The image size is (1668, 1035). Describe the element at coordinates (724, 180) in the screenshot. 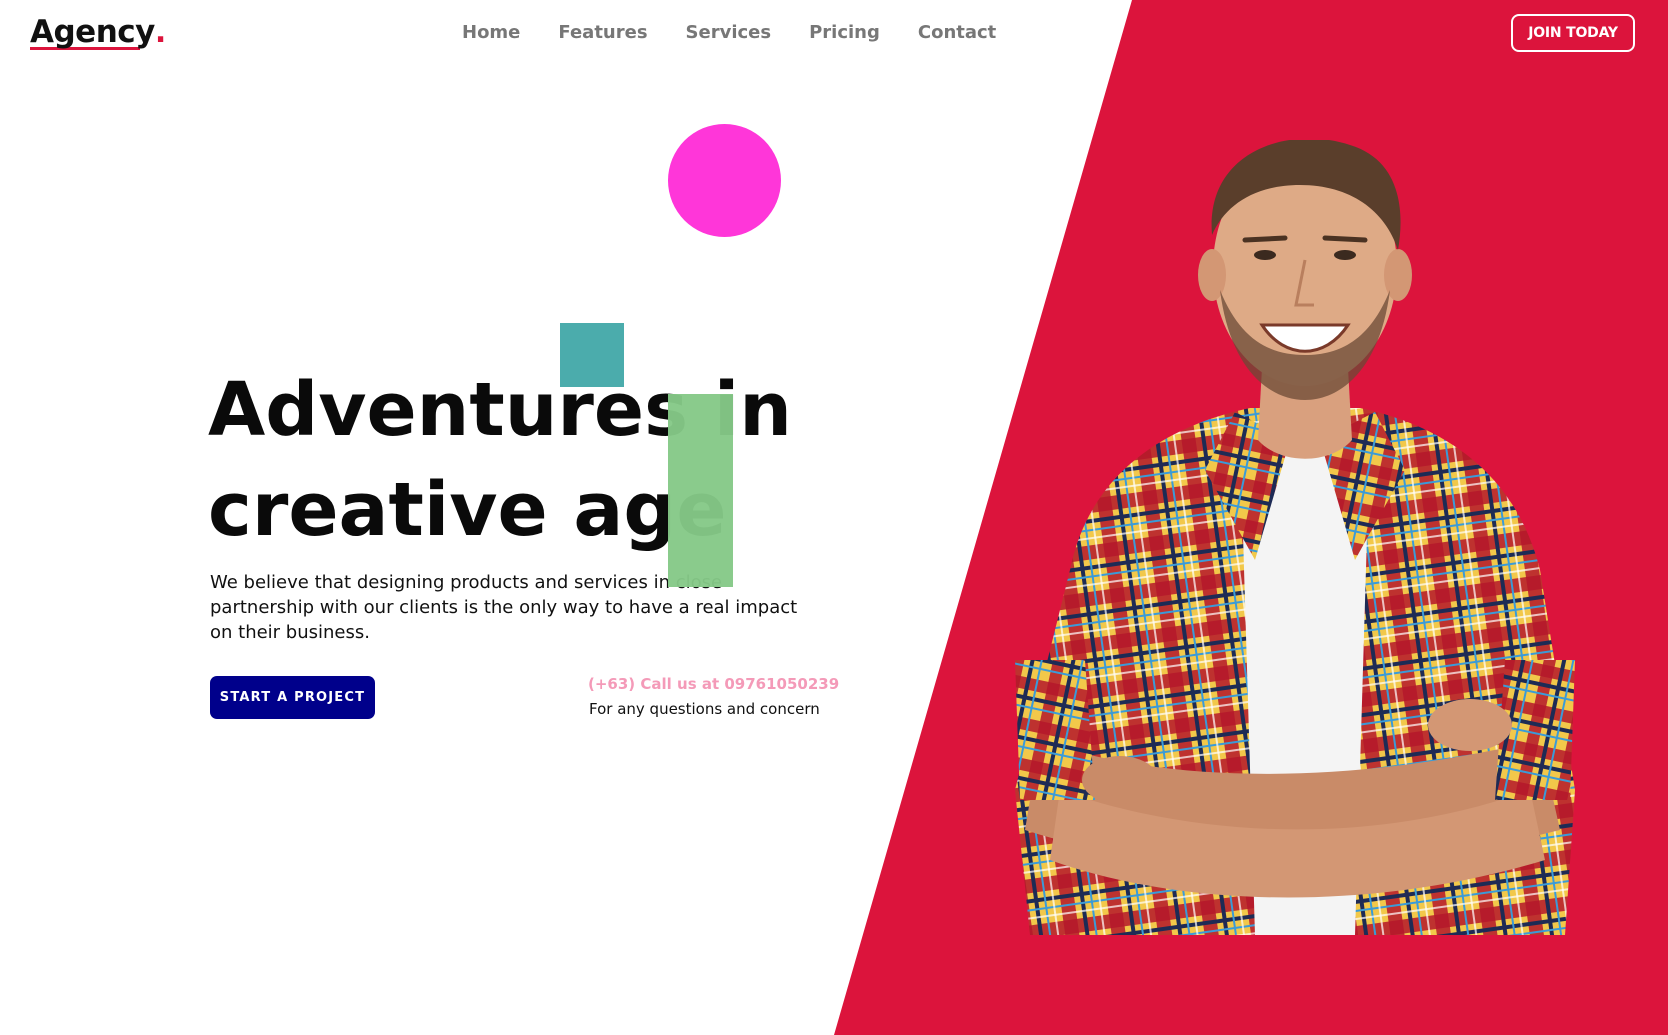

I see `decorative-magenta-circle` at that location.